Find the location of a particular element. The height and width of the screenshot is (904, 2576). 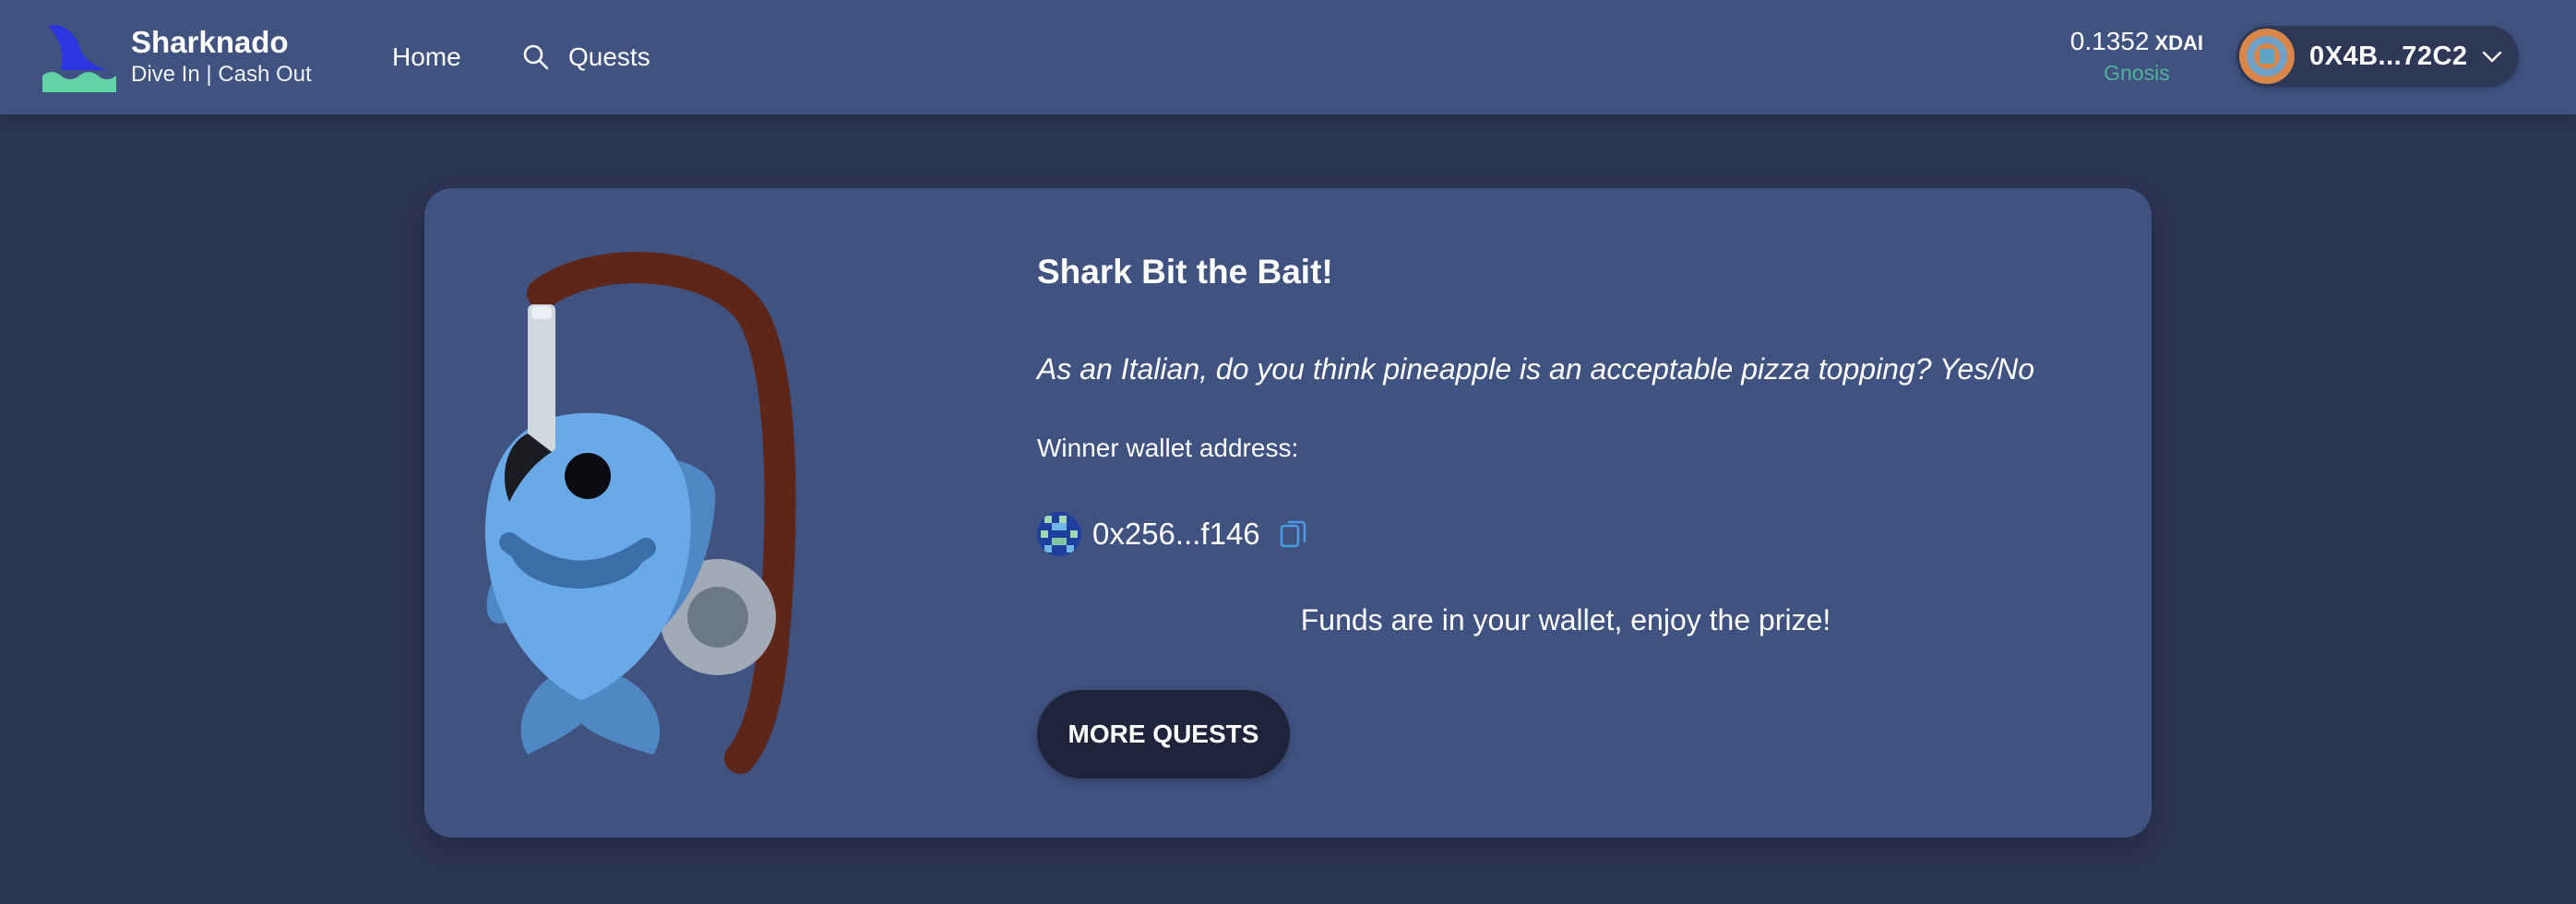

brand: Sharknado Dive In | Cash Out is located at coordinates (177, 57).